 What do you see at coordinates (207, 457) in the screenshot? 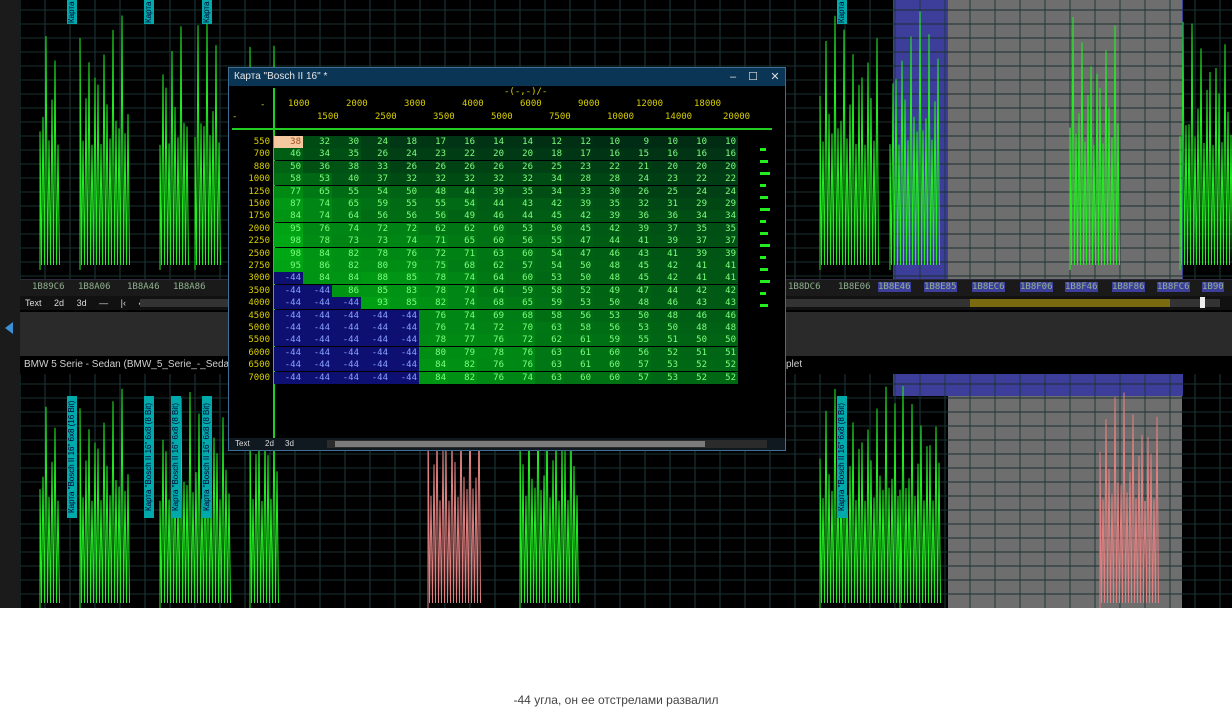
I see `map-tag: Карта "Bosch II 16" 6x8 (8 Bit)` at bounding box center [207, 457].